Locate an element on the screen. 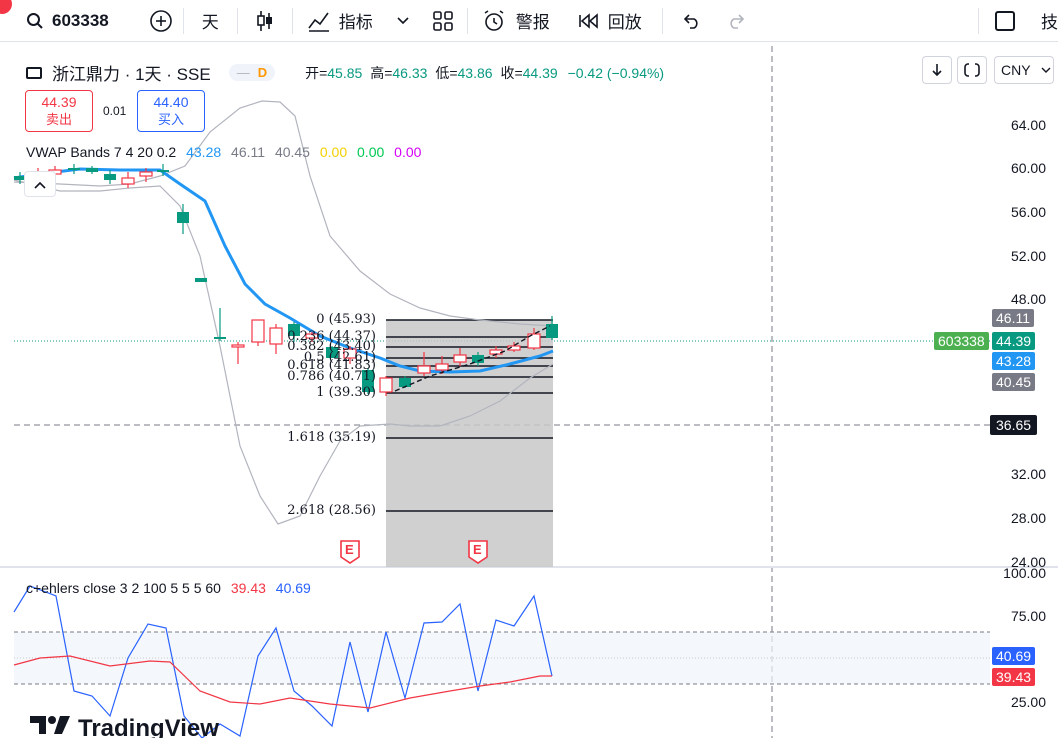 This screenshot has height=738, width=1058. scroll-down-button is located at coordinates (937, 70).